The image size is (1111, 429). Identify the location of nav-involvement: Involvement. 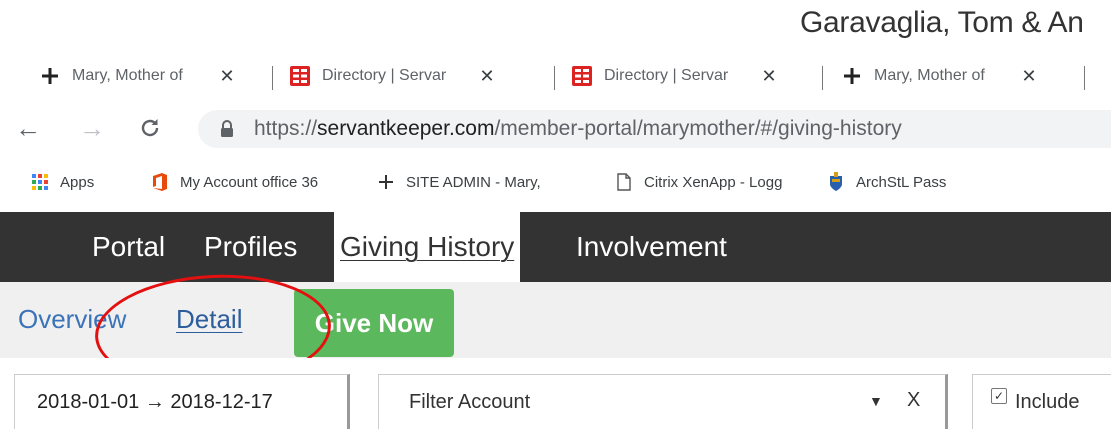
(651, 247).